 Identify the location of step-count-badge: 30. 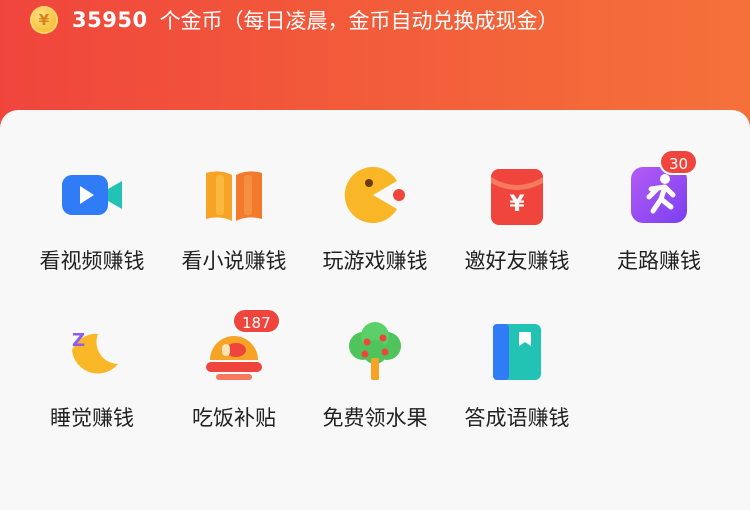
(679, 162).